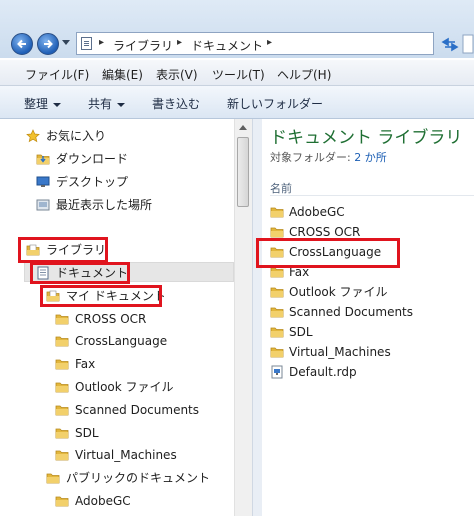  Describe the element at coordinates (86, 43) in the screenshot. I see `document-library-icon` at that location.